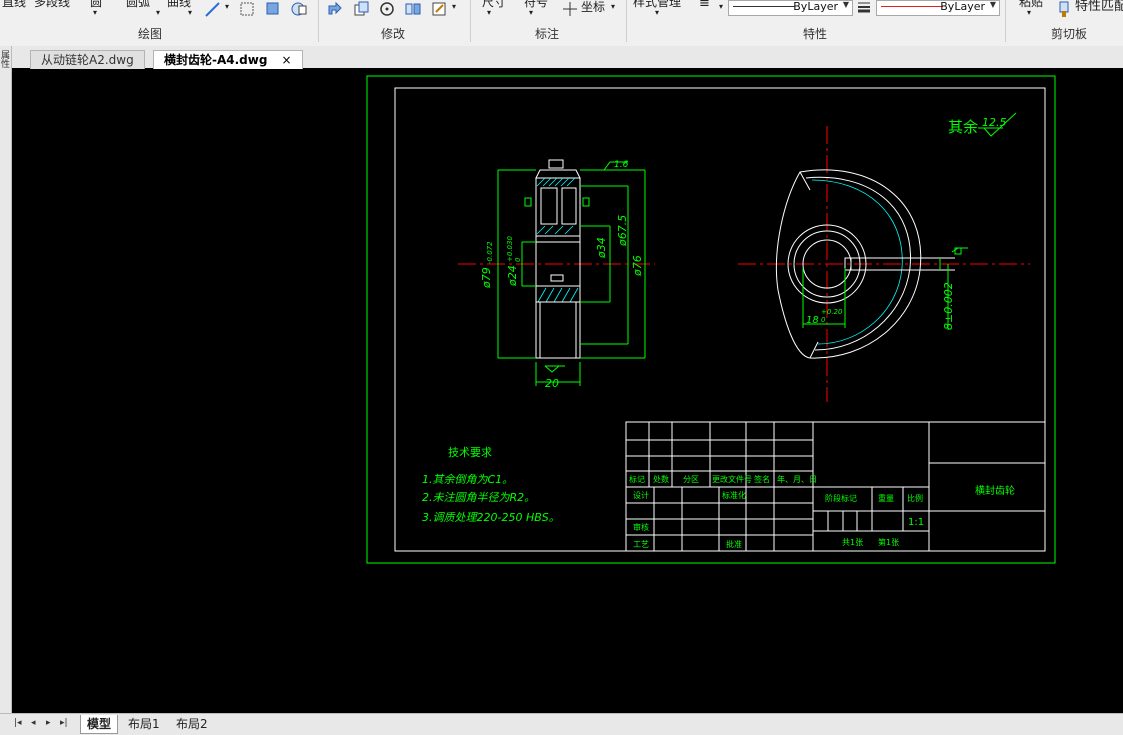  What do you see at coordinates (486, 278) in the screenshot?
I see `dim-d79: ø79` at bounding box center [486, 278].